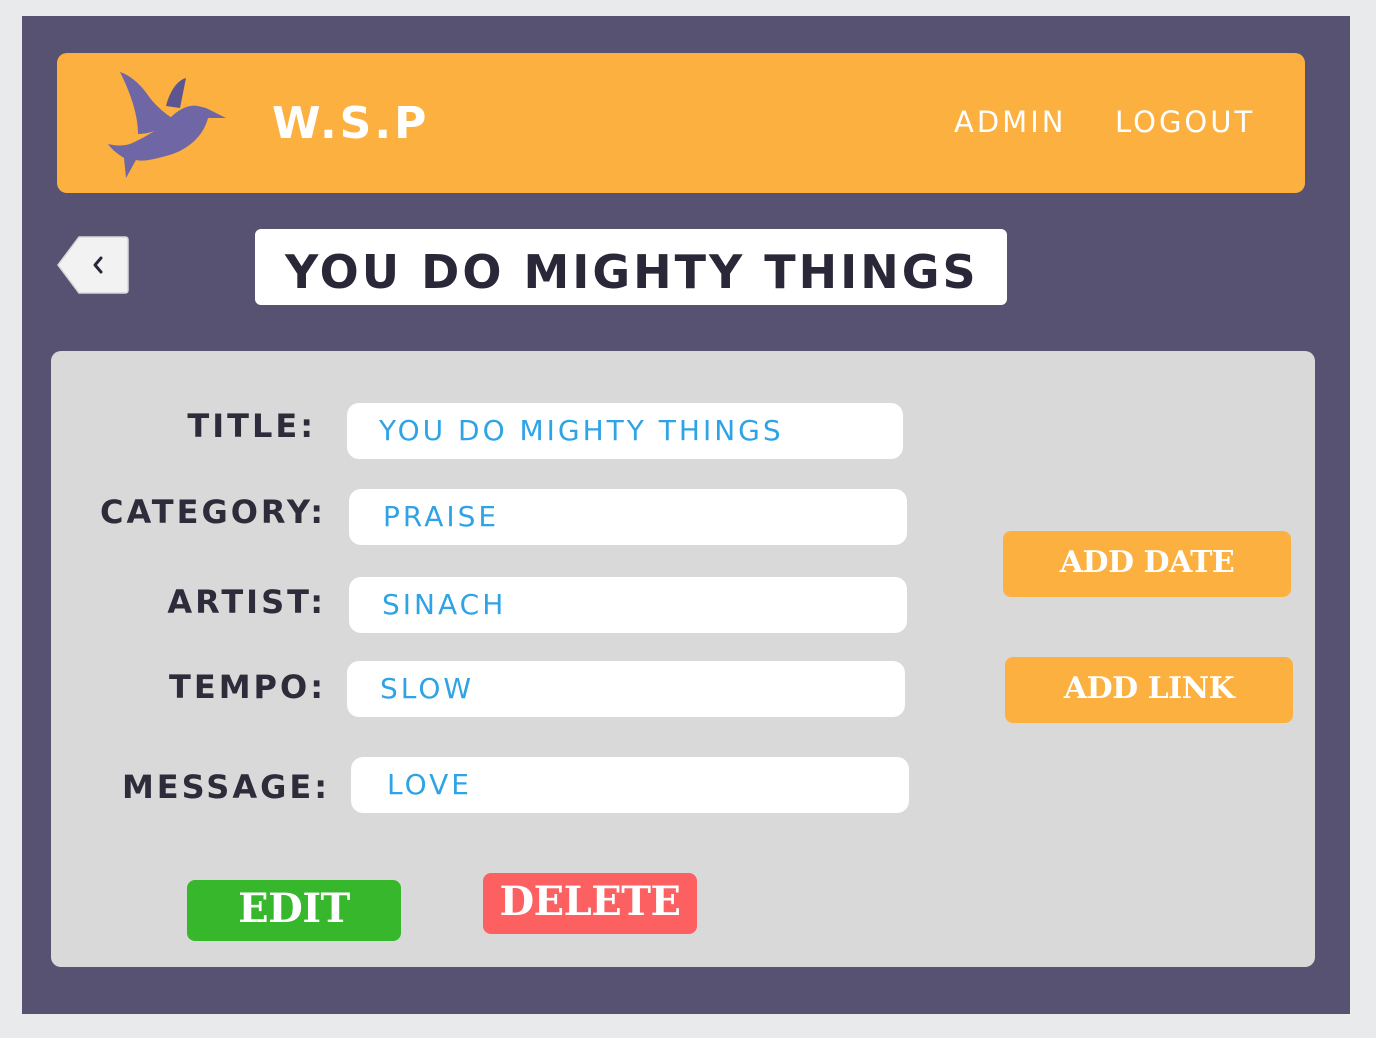 The image size is (1376, 1038). What do you see at coordinates (1185, 122) in the screenshot?
I see `logout-link: LOGOUT` at bounding box center [1185, 122].